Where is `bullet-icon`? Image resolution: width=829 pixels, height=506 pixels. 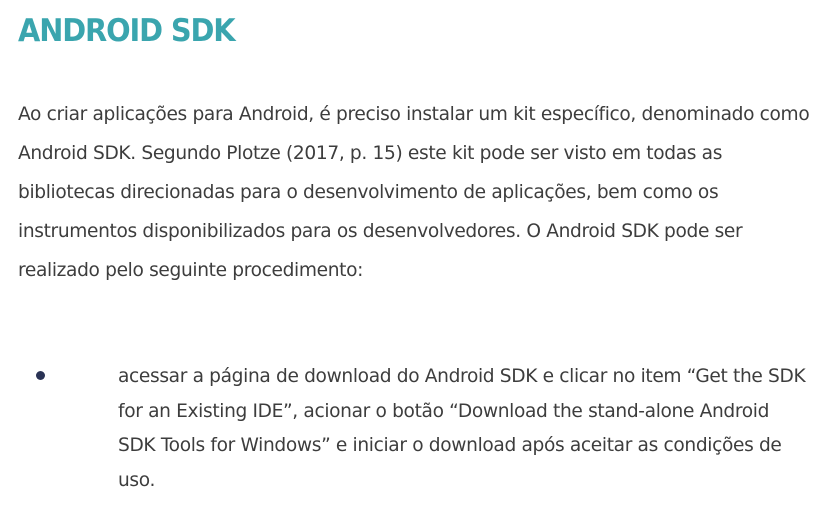
bullet-icon is located at coordinates (40, 375).